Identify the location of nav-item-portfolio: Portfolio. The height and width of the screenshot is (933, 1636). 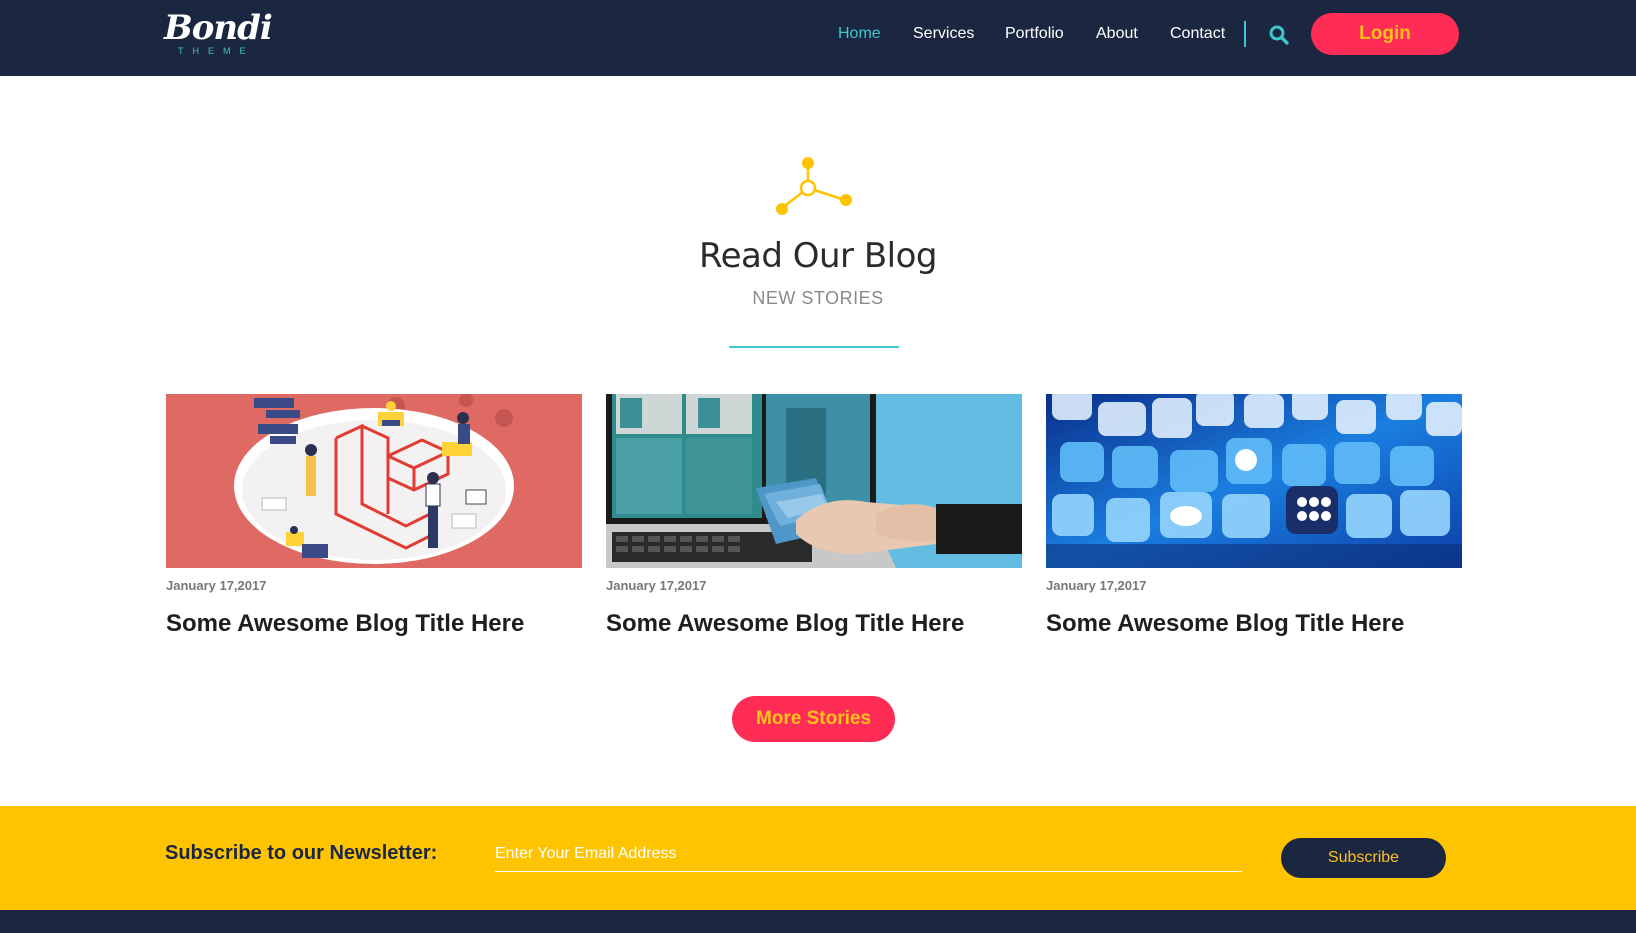
(1034, 34).